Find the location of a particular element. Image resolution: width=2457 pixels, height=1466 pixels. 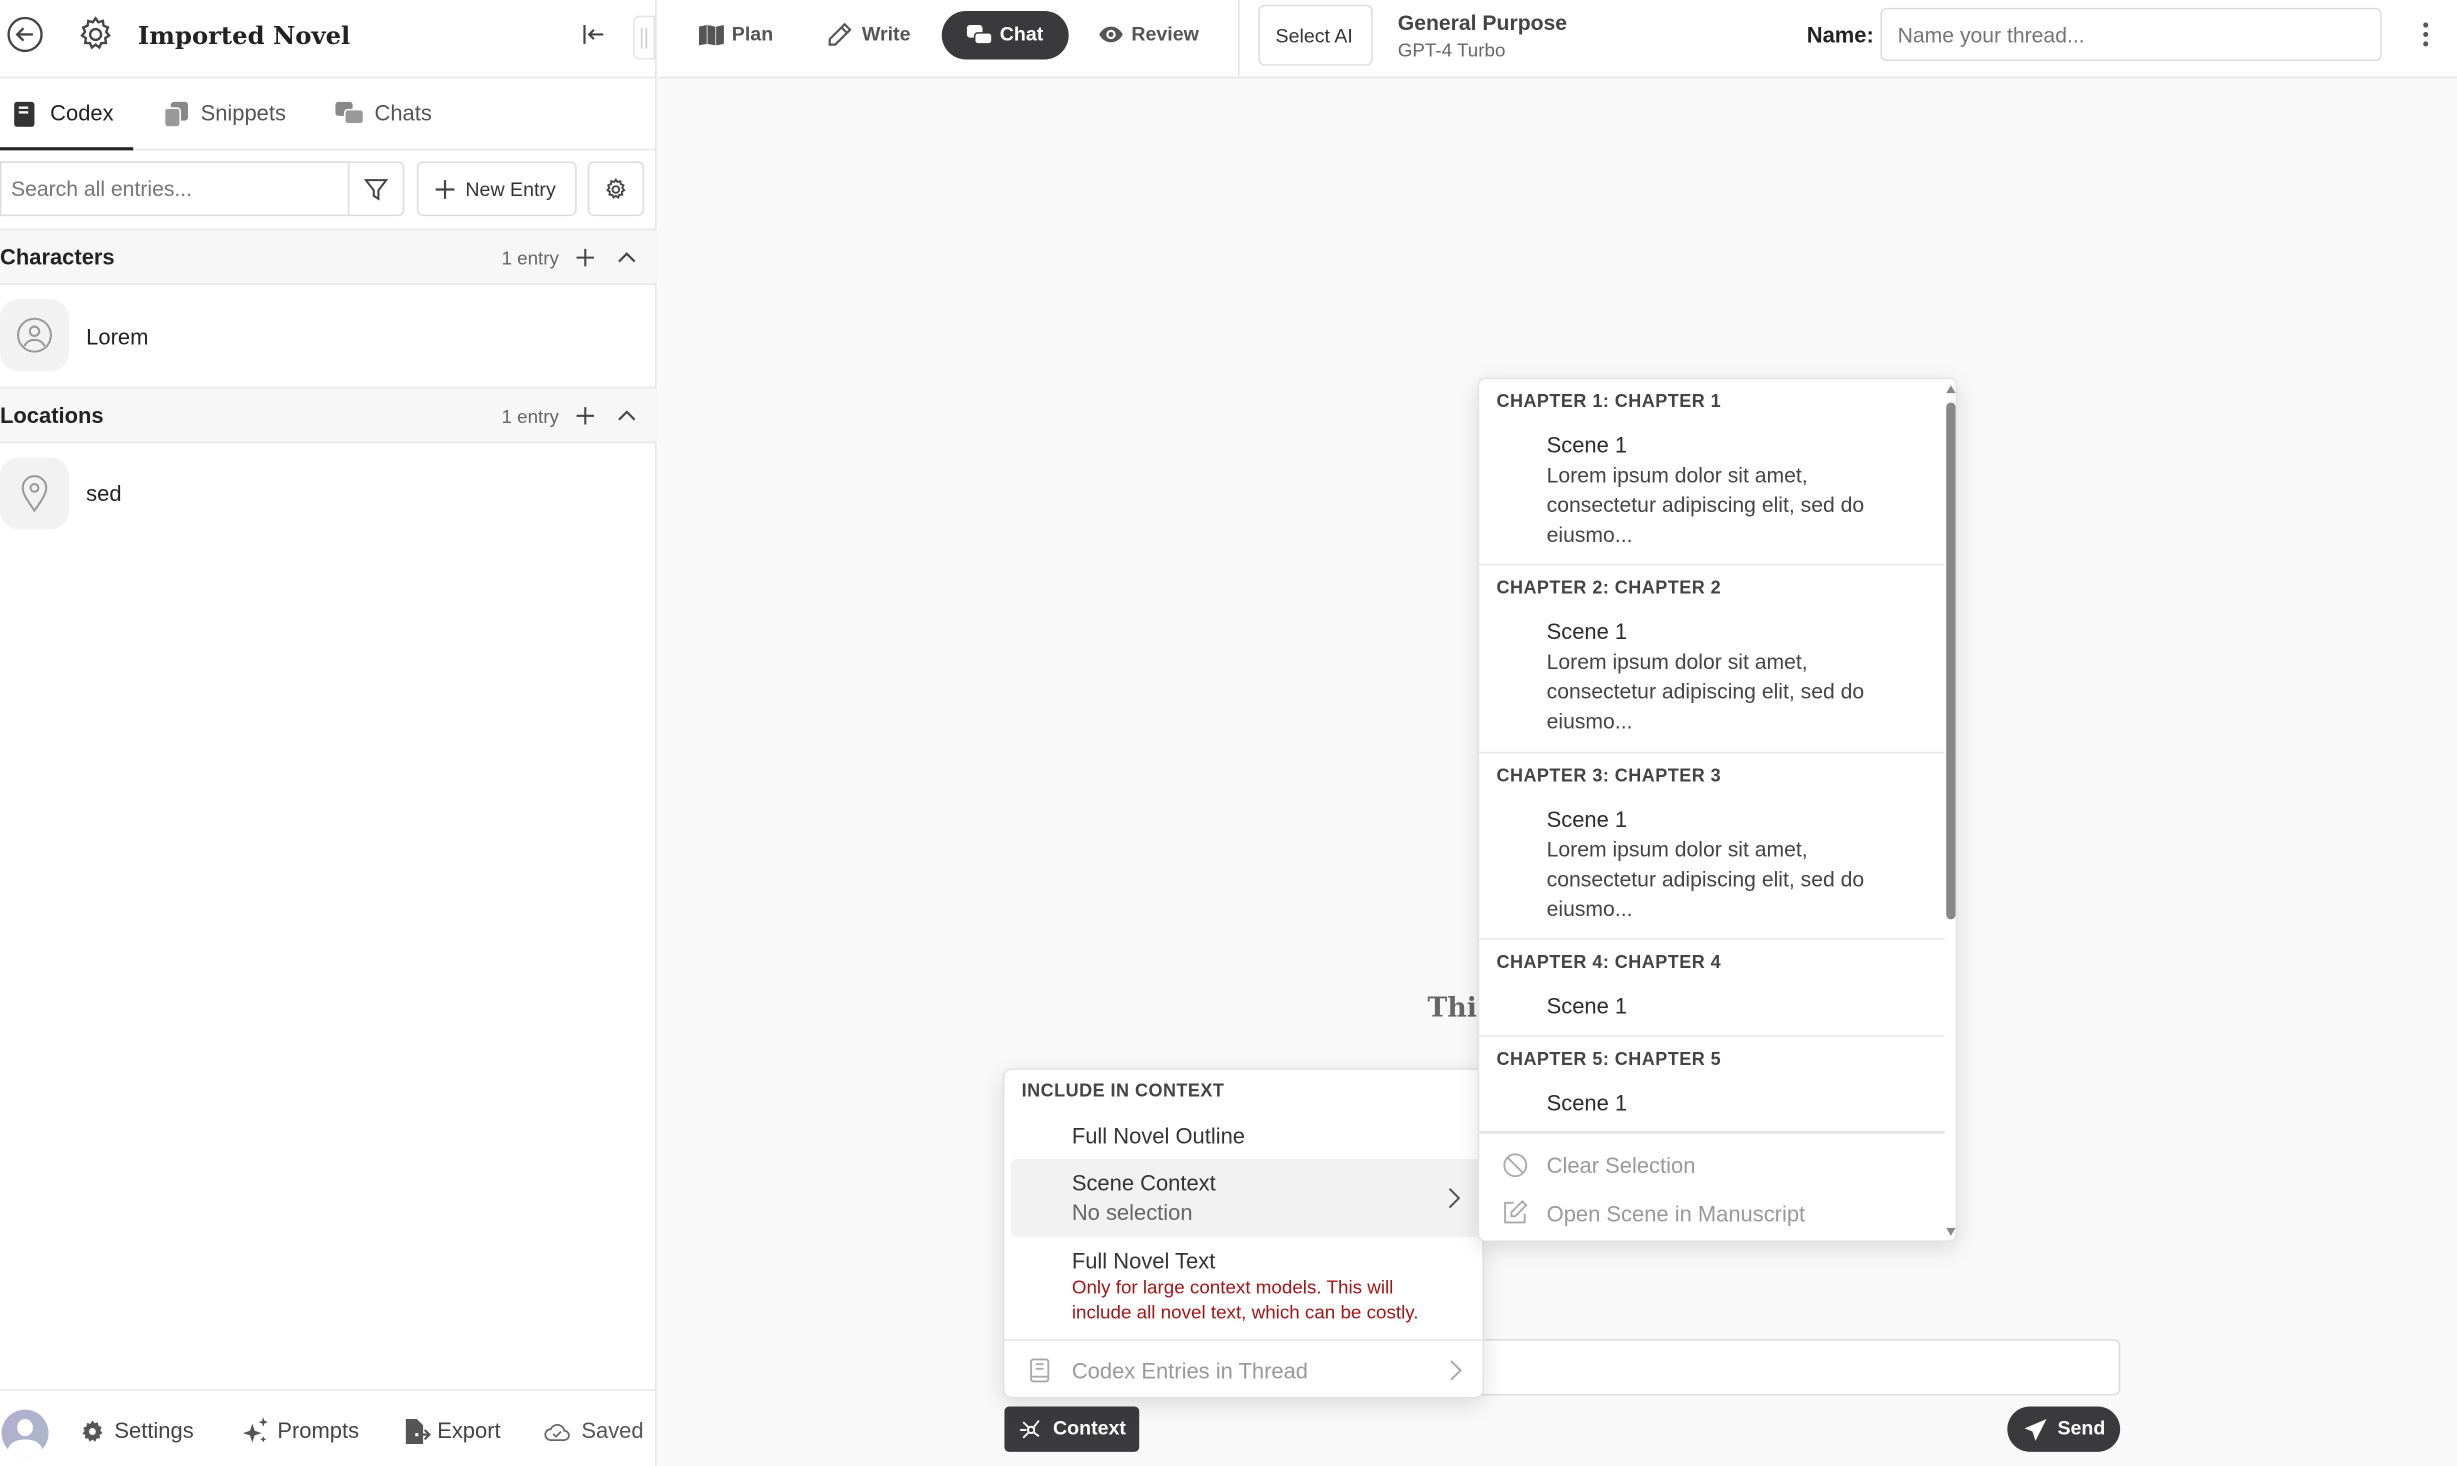

mode-label: Plan is located at coordinates (752, 34).